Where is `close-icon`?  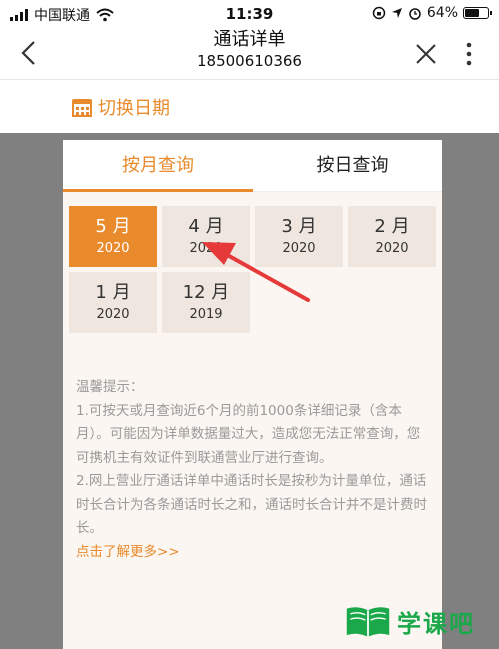
close-icon is located at coordinates (426, 54).